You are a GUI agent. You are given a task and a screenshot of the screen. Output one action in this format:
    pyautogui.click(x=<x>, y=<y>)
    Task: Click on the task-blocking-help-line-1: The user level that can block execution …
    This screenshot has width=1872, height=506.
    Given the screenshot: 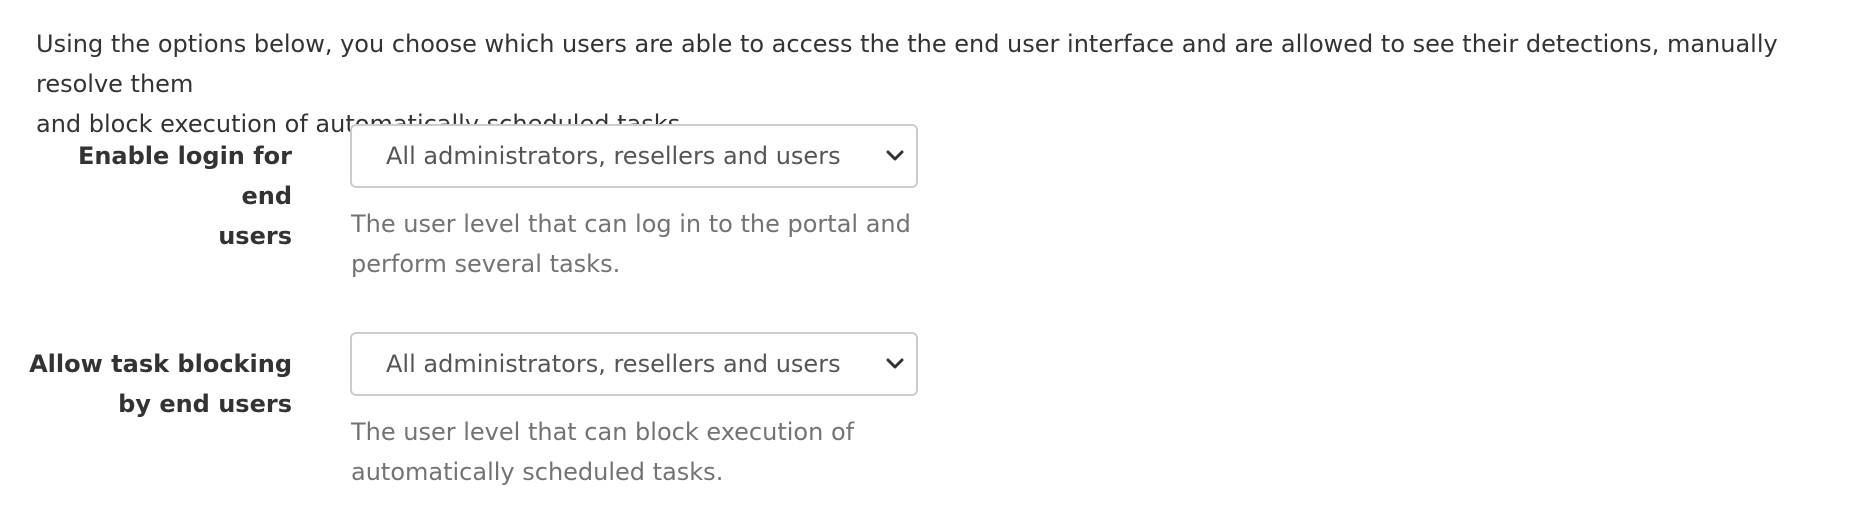 What is the action you would take?
    pyautogui.click(x=603, y=432)
    